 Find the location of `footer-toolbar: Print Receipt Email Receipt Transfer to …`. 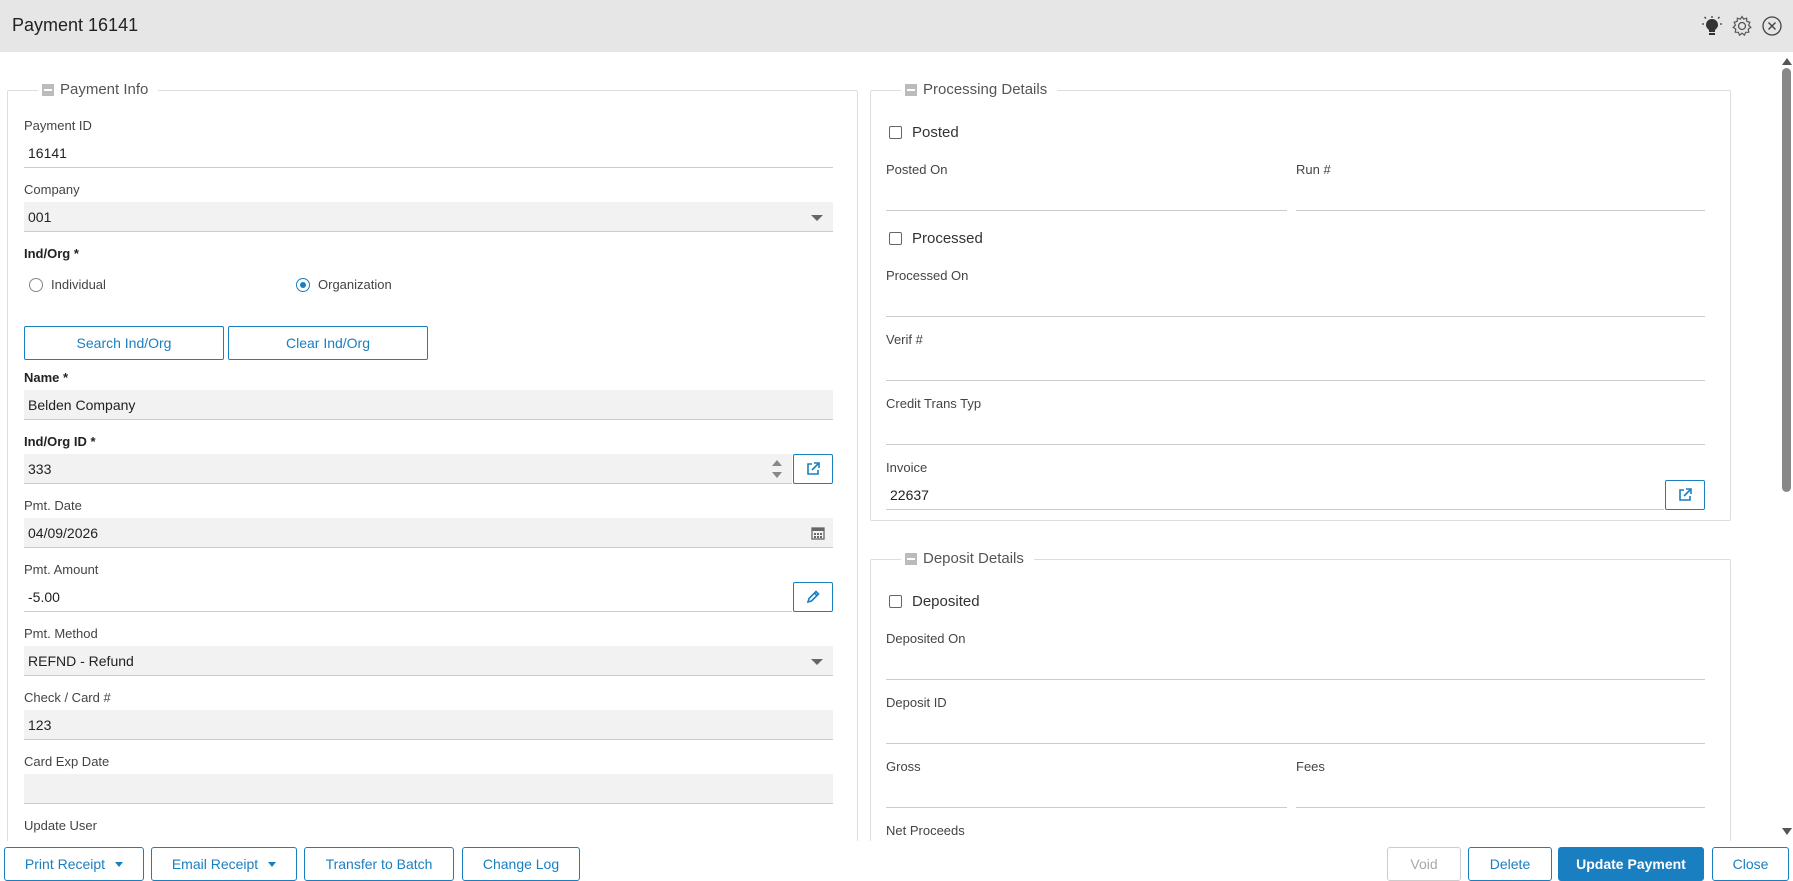

footer-toolbar: Print Receipt Email Receipt Transfer to … is located at coordinates (896, 861).